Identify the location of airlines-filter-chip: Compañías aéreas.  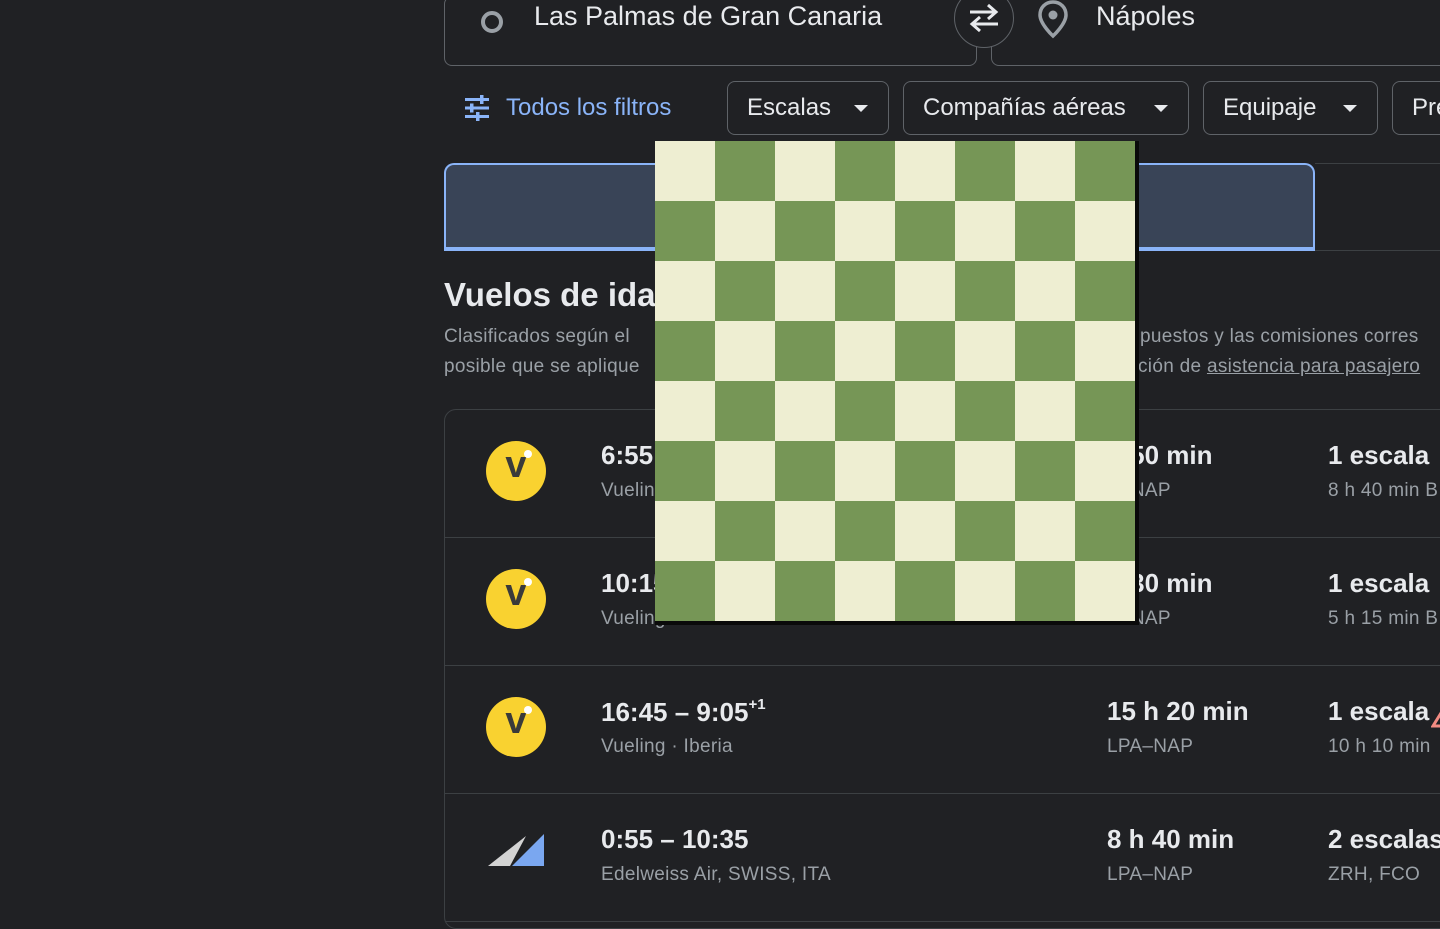
(1046, 108).